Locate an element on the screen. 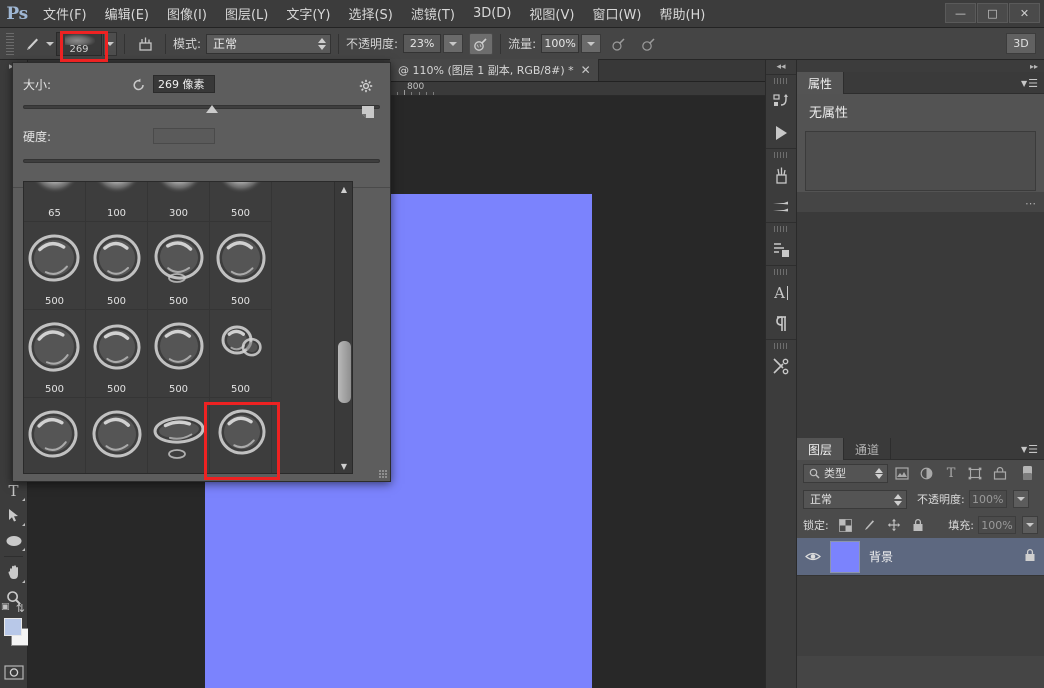 The width and height of the screenshot is (1044, 688). scroll-up-icon: ▲ is located at coordinates (344, 189).